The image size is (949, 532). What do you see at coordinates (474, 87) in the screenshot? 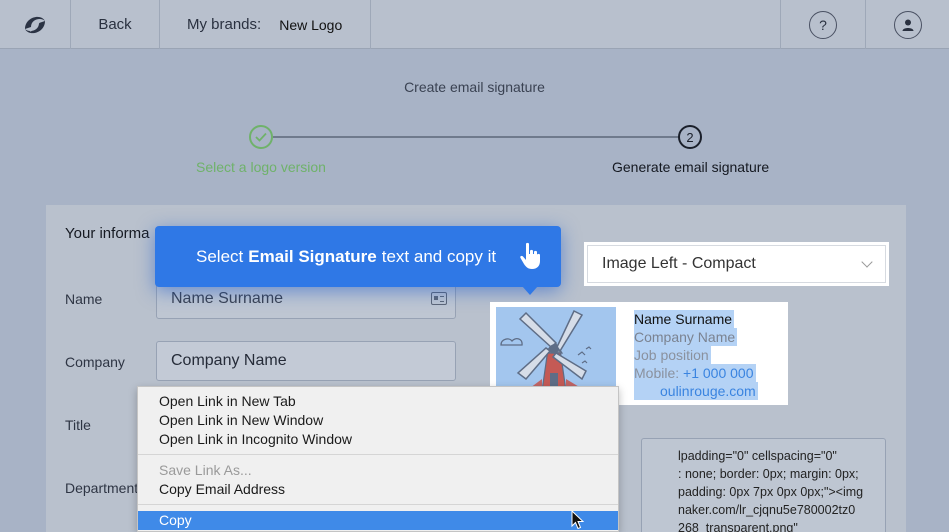
I see `page-title: Create email signature` at bounding box center [474, 87].